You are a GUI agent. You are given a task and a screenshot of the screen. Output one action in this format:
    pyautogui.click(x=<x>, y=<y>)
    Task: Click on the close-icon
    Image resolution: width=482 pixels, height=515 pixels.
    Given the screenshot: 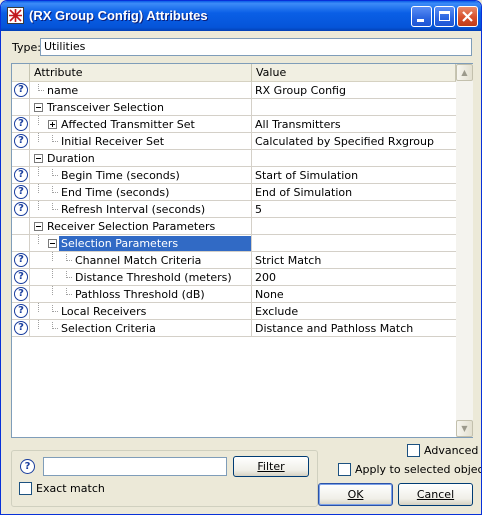 What is the action you would take?
    pyautogui.click(x=467, y=16)
    